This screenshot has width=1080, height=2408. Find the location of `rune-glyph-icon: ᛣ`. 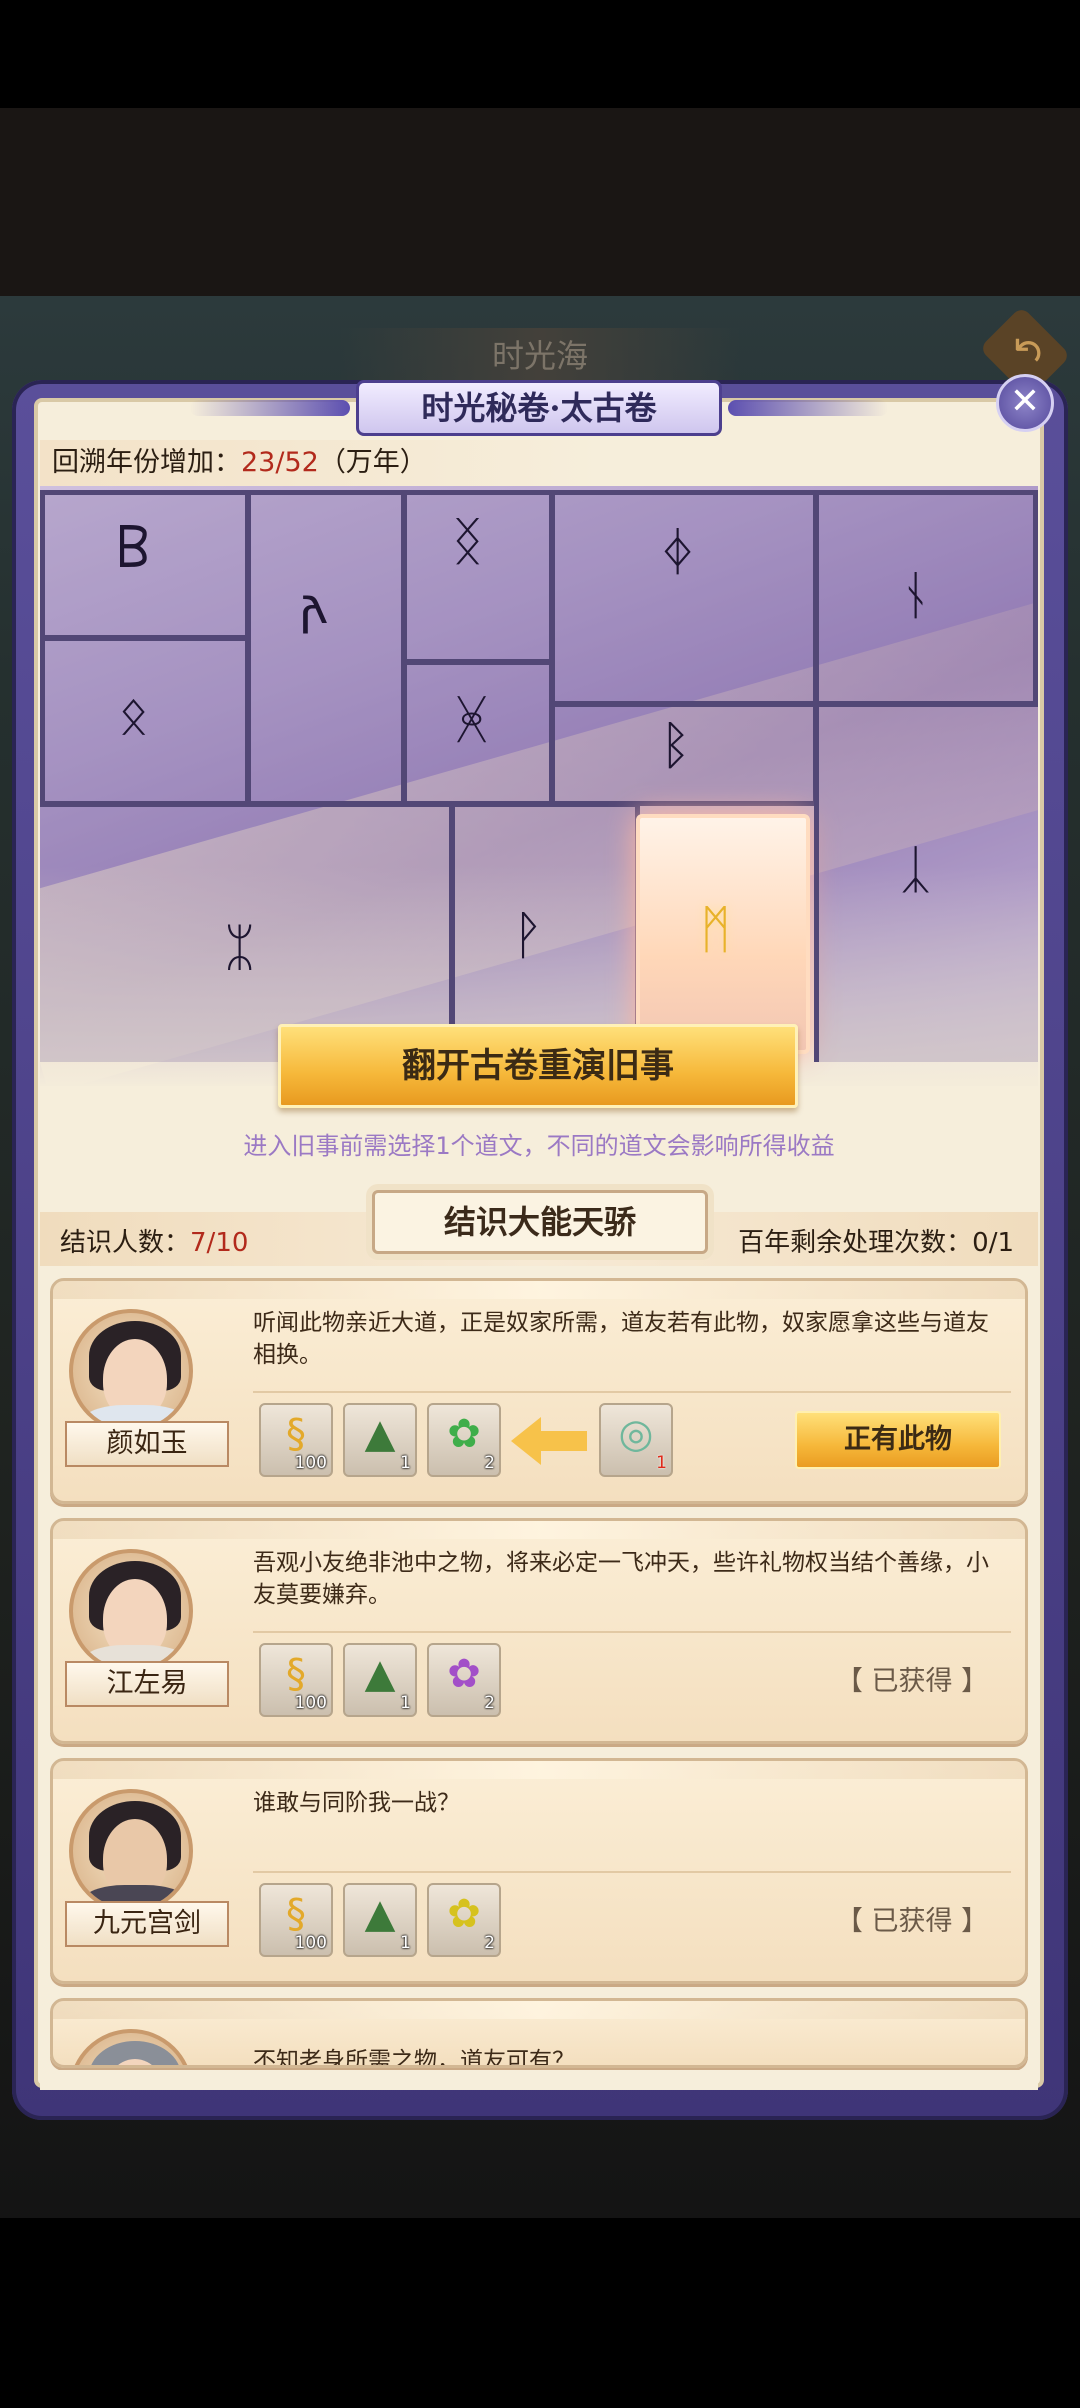

rune-glyph-icon: ᛣ is located at coordinates (916, 870).